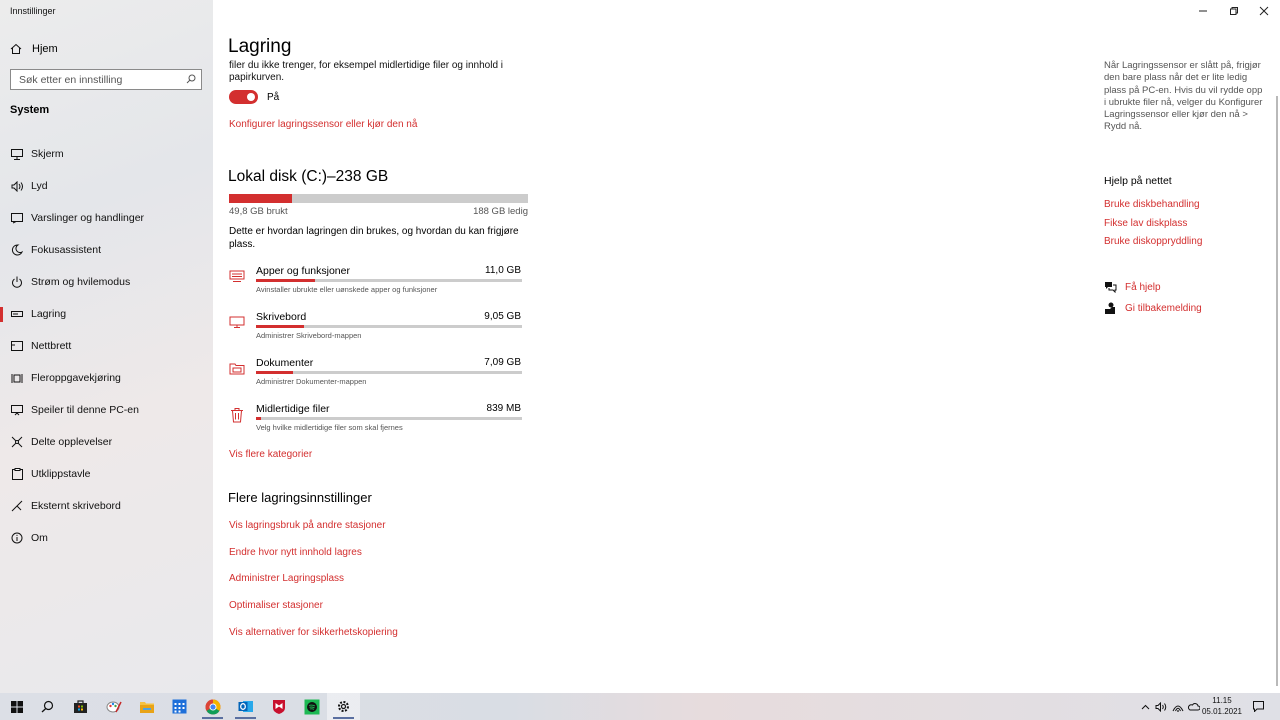 This screenshot has width=1280, height=720. What do you see at coordinates (106, 538) in the screenshot?
I see `sidebar-item-om: Om` at bounding box center [106, 538].